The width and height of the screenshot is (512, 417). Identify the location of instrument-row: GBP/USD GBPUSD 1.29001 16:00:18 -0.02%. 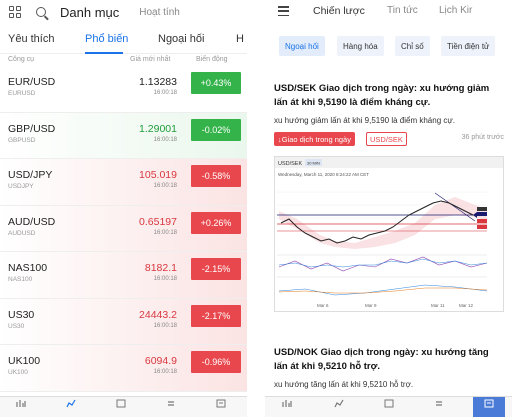
(123, 135).